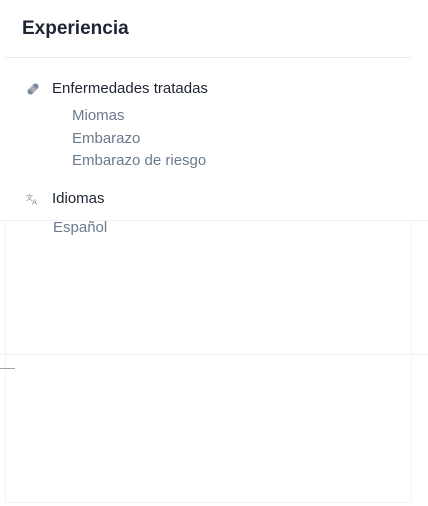 This screenshot has height=506, width=428. Describe the element at coordinates (75, 28) in the screenshot. I see `card-title: Experiencia` at that location.